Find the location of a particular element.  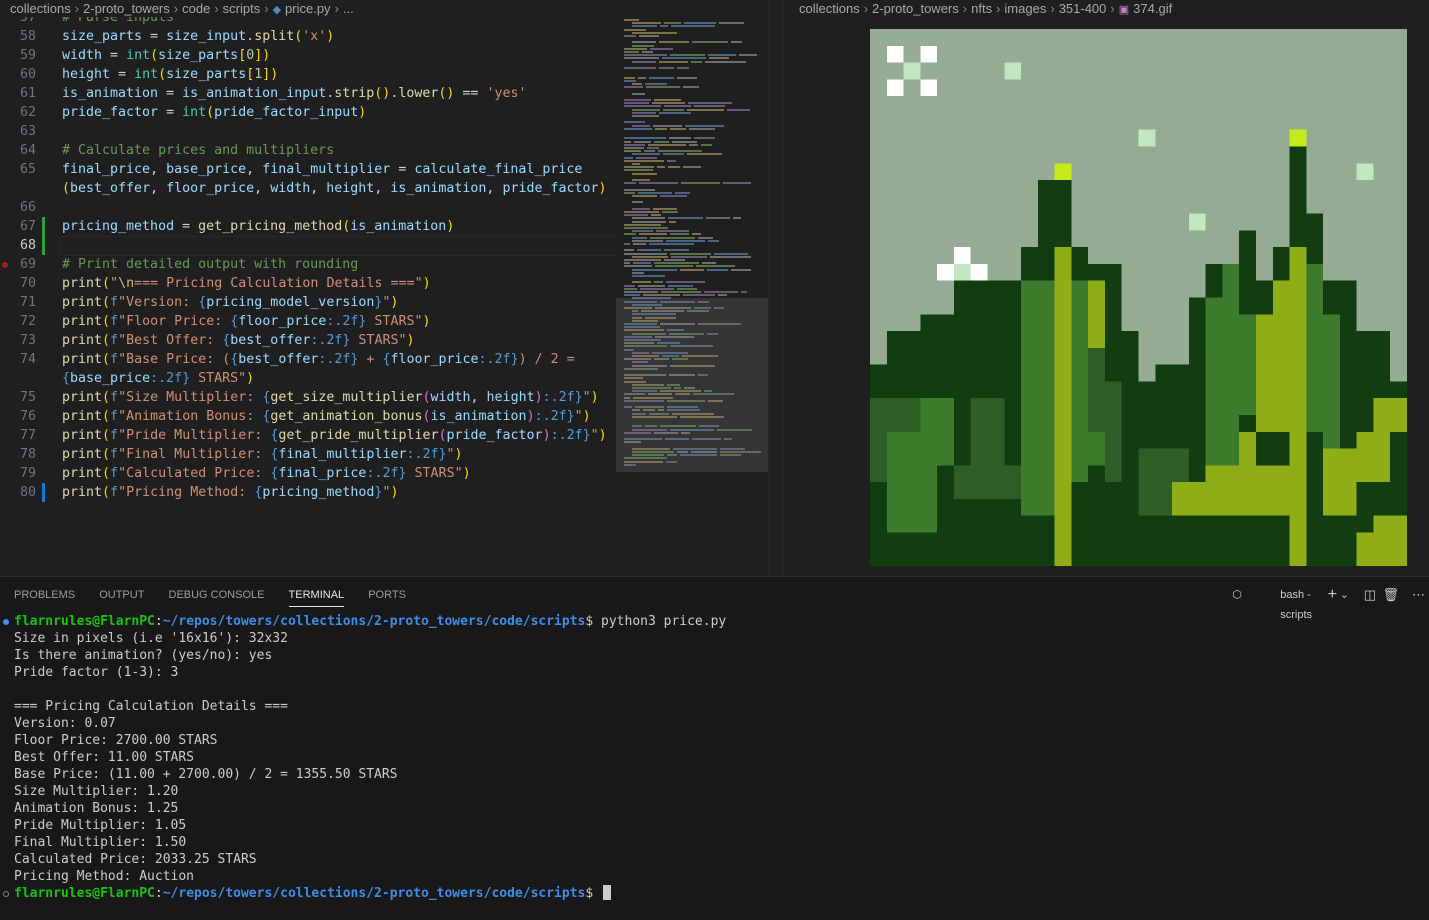

breadcrumb-item: nfts is located at coordinates (981, 8).